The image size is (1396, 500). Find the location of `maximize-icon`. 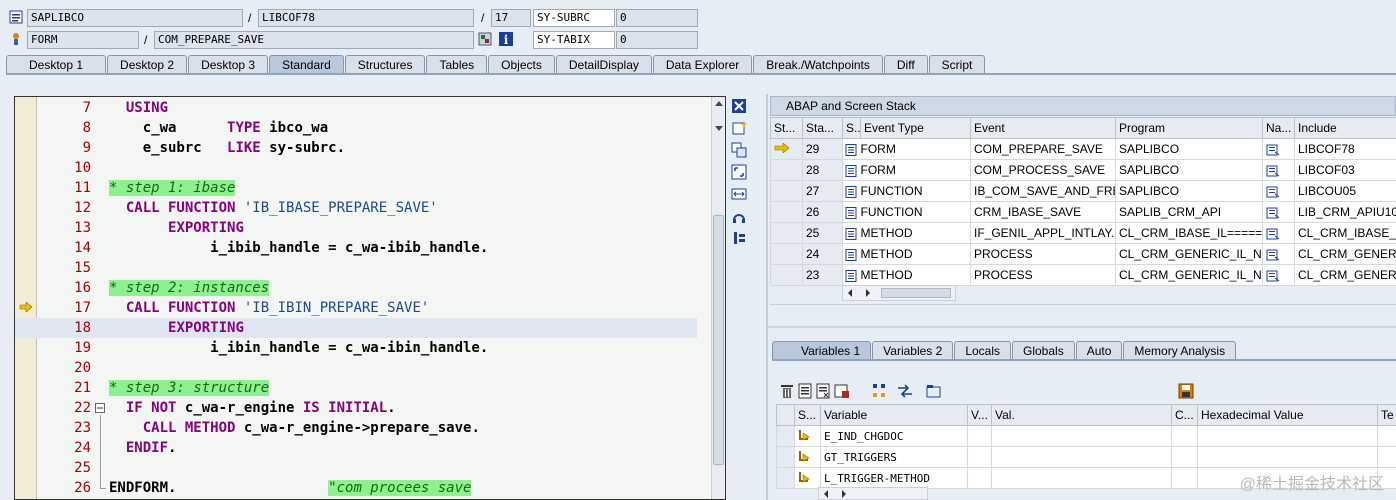

maximize-icon is located at coordinates (739, 172).